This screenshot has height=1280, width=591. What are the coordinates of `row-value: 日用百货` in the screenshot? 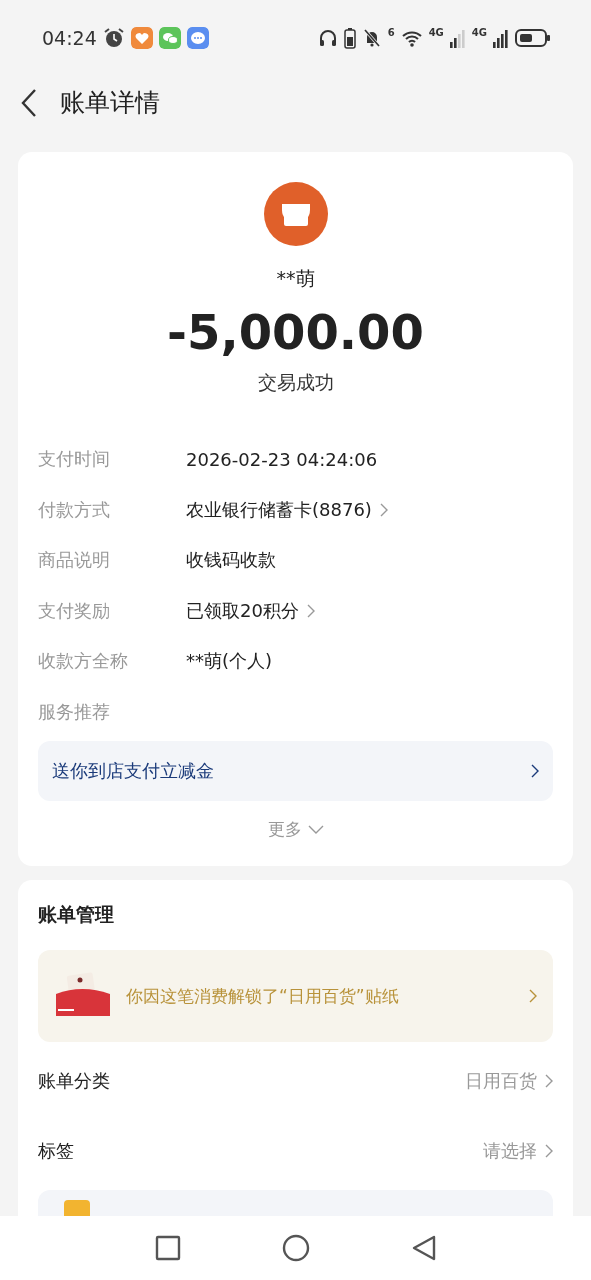 It's located at (501, 1081).